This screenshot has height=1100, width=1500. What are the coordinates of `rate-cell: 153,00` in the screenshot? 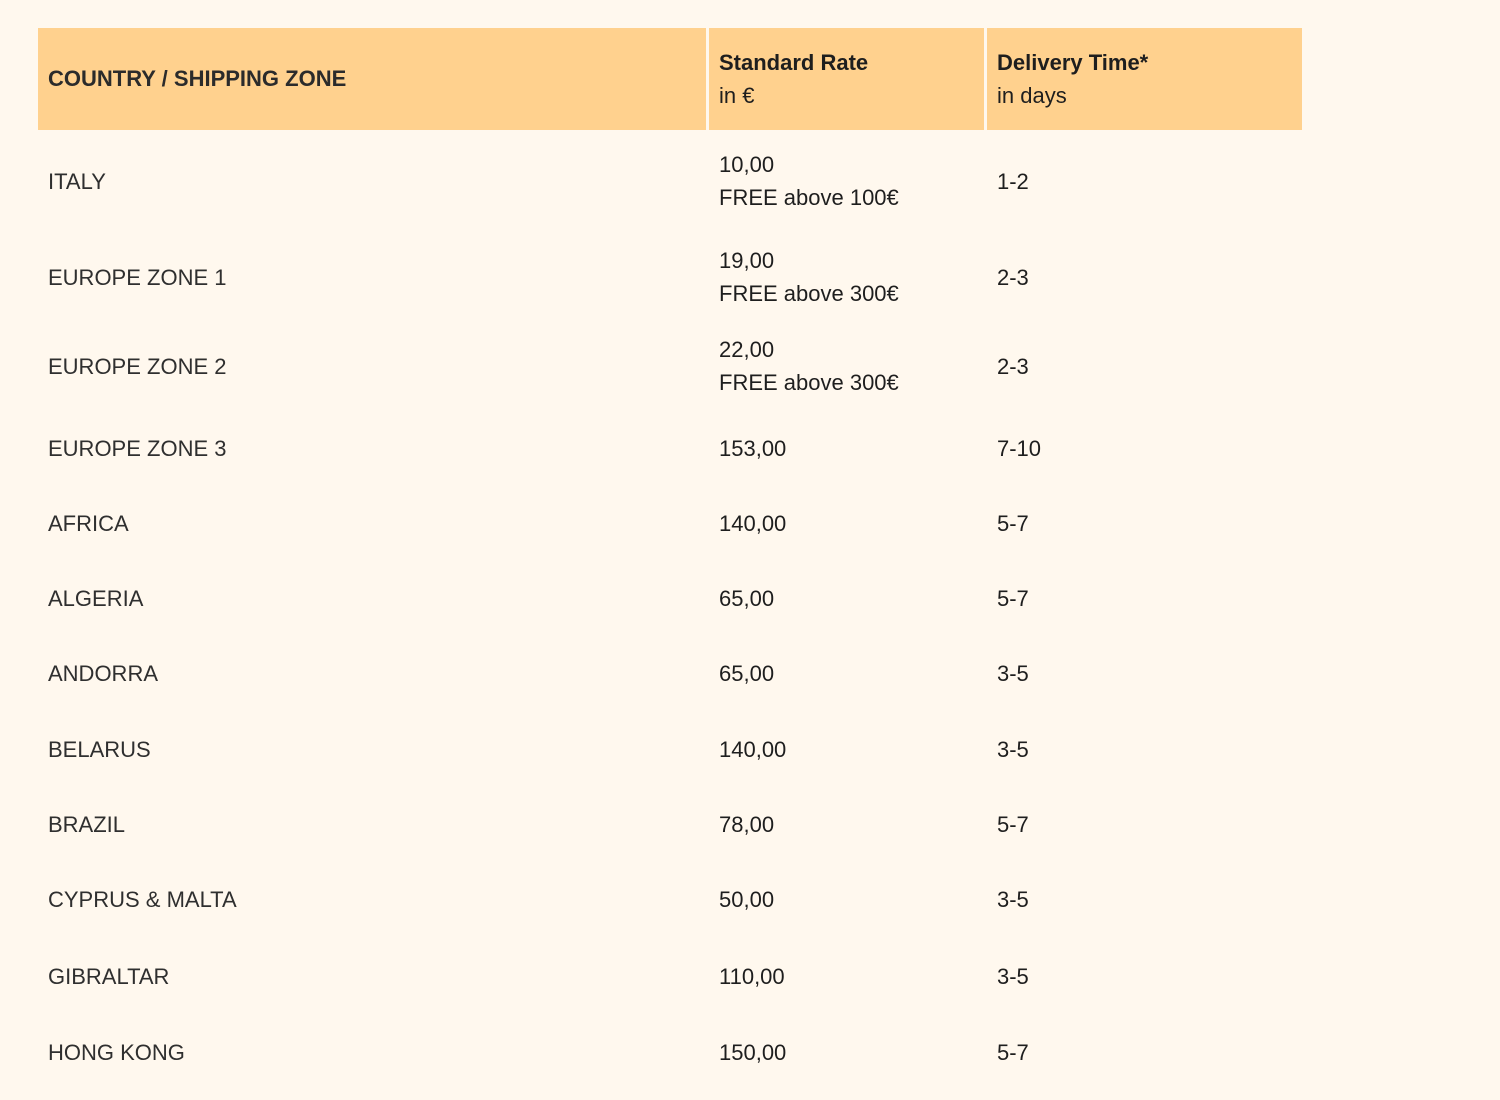 It's located at (753, 448).